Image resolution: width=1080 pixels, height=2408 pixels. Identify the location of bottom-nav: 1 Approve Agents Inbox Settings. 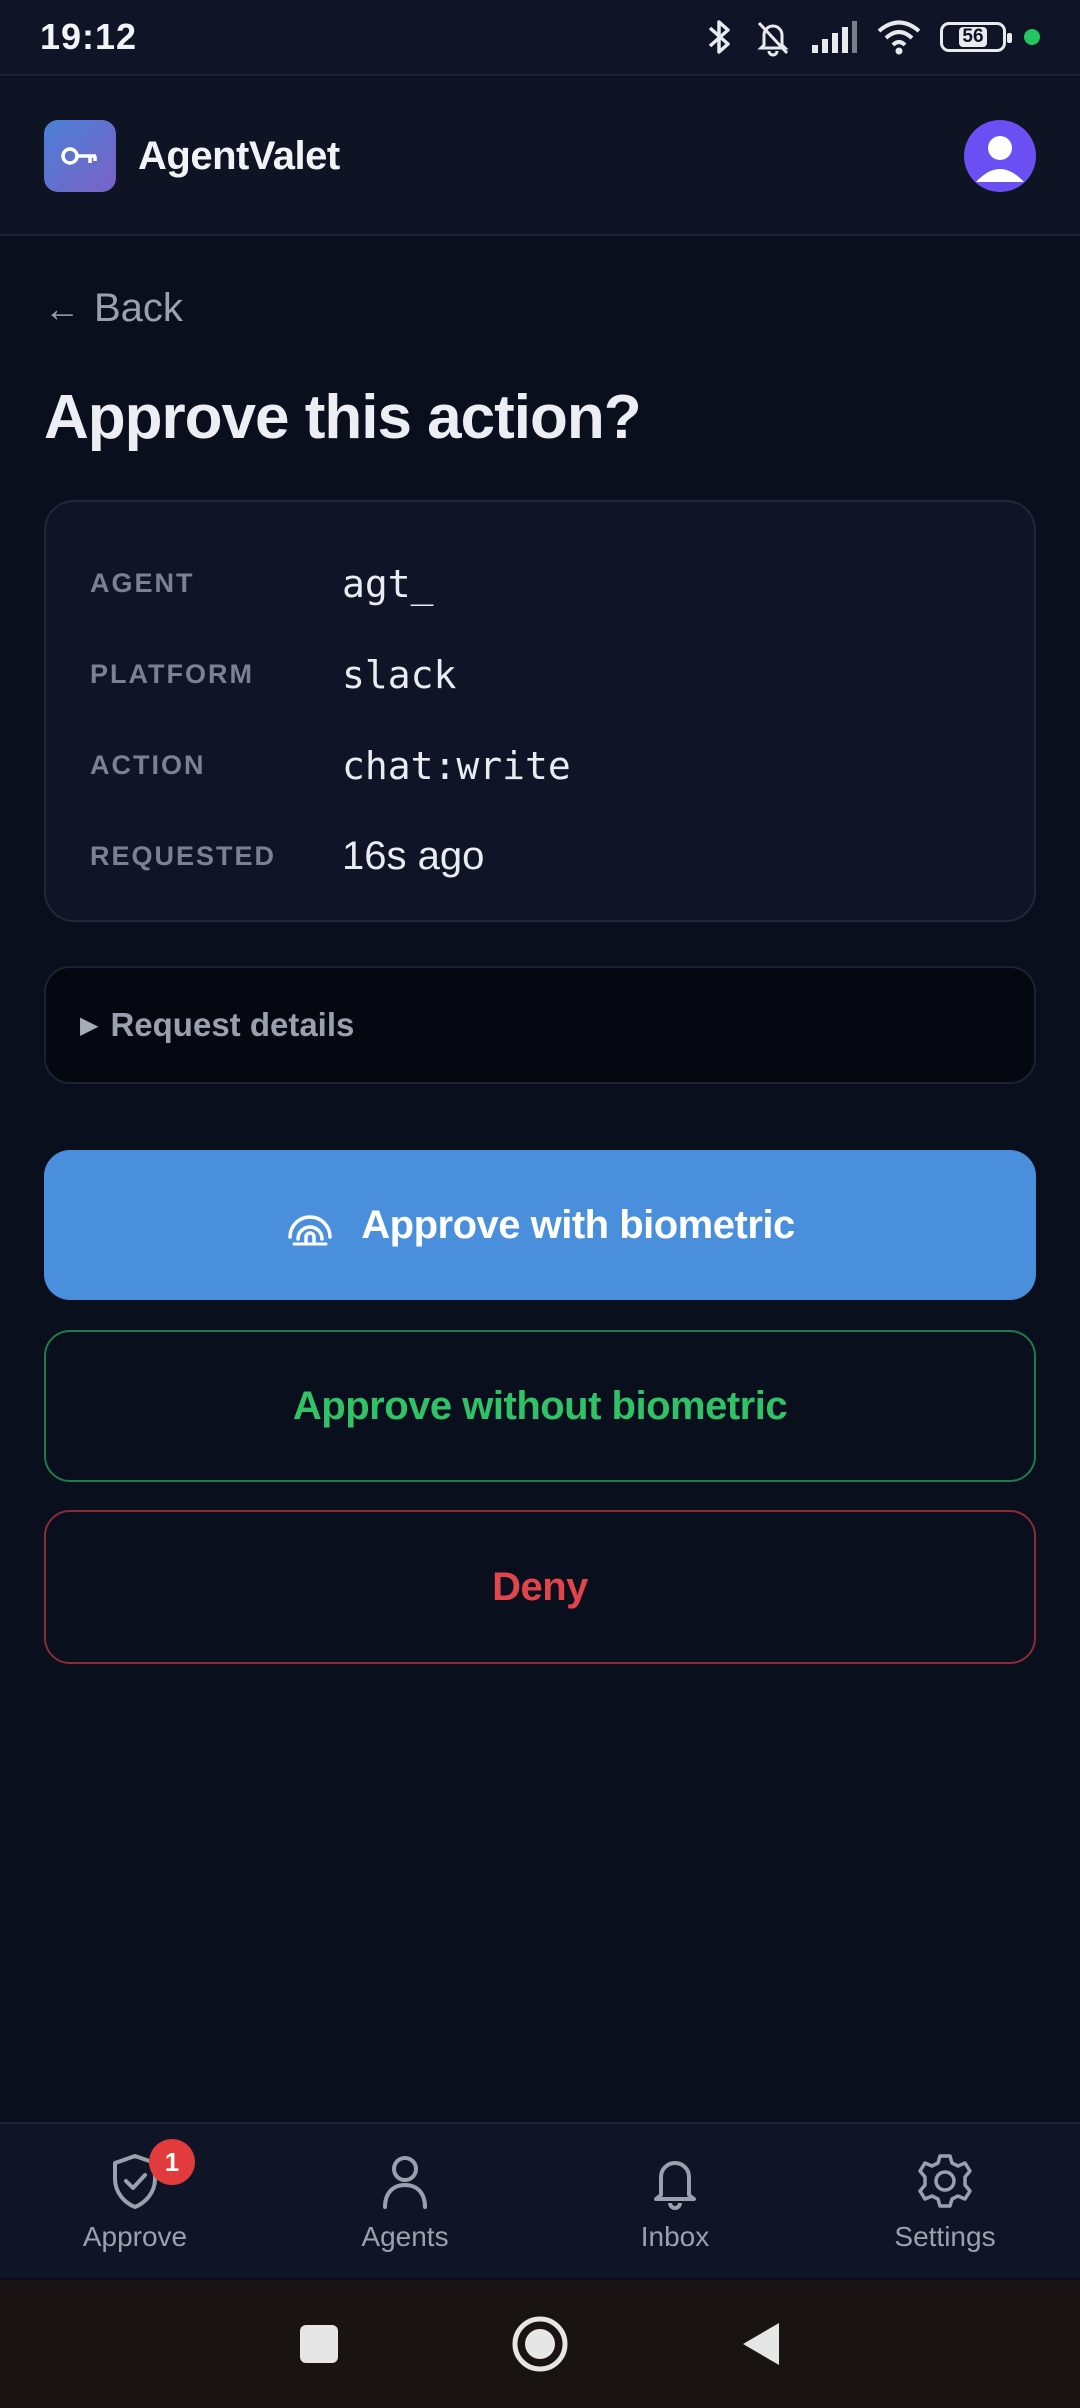
(540, 2200).